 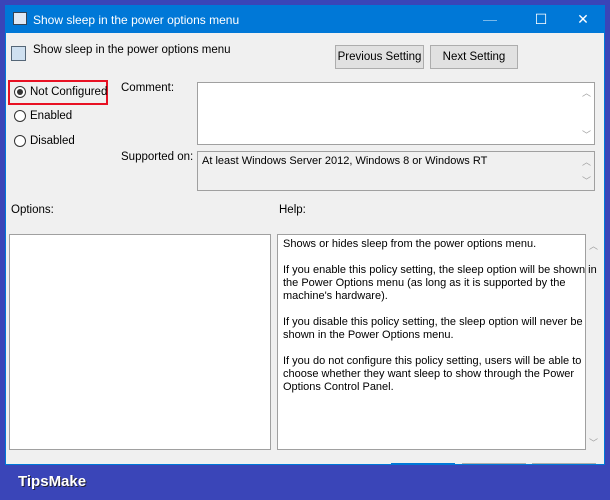 I want to click on minimize-button: —, so click(x=490, y=19).